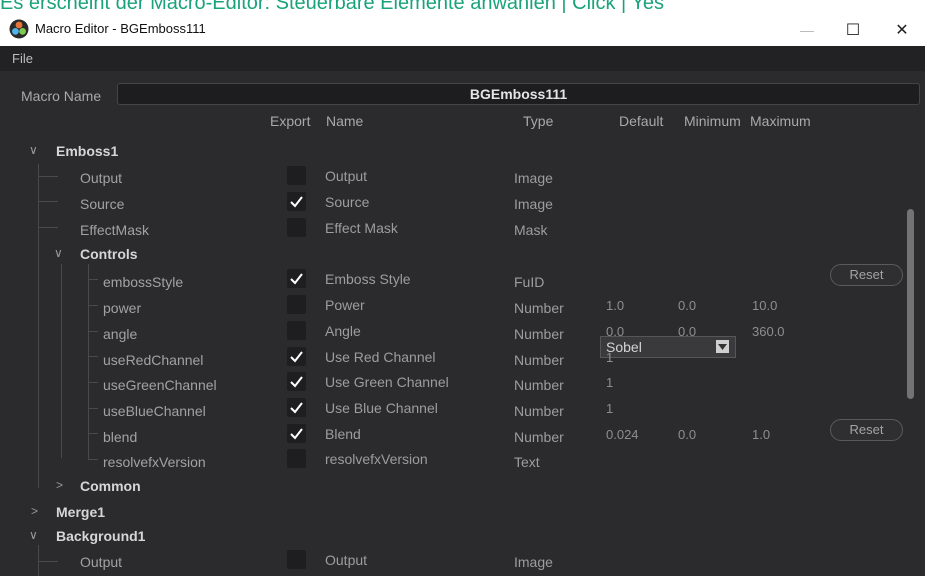 This screenshot has width=925, height=576. What do you see at coordinates (361, 228) in the screenshot?
I see `cell-name: Effect Mask` at bounding box center [361, 228].